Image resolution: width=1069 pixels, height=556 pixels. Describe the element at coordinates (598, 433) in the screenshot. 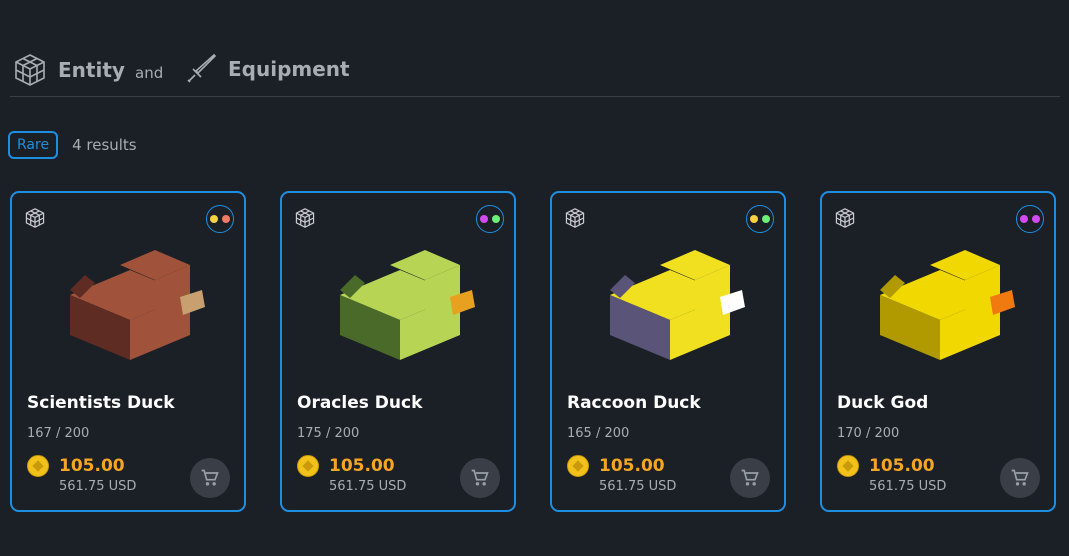

I see `card-supply: 165 / 200` at that location.